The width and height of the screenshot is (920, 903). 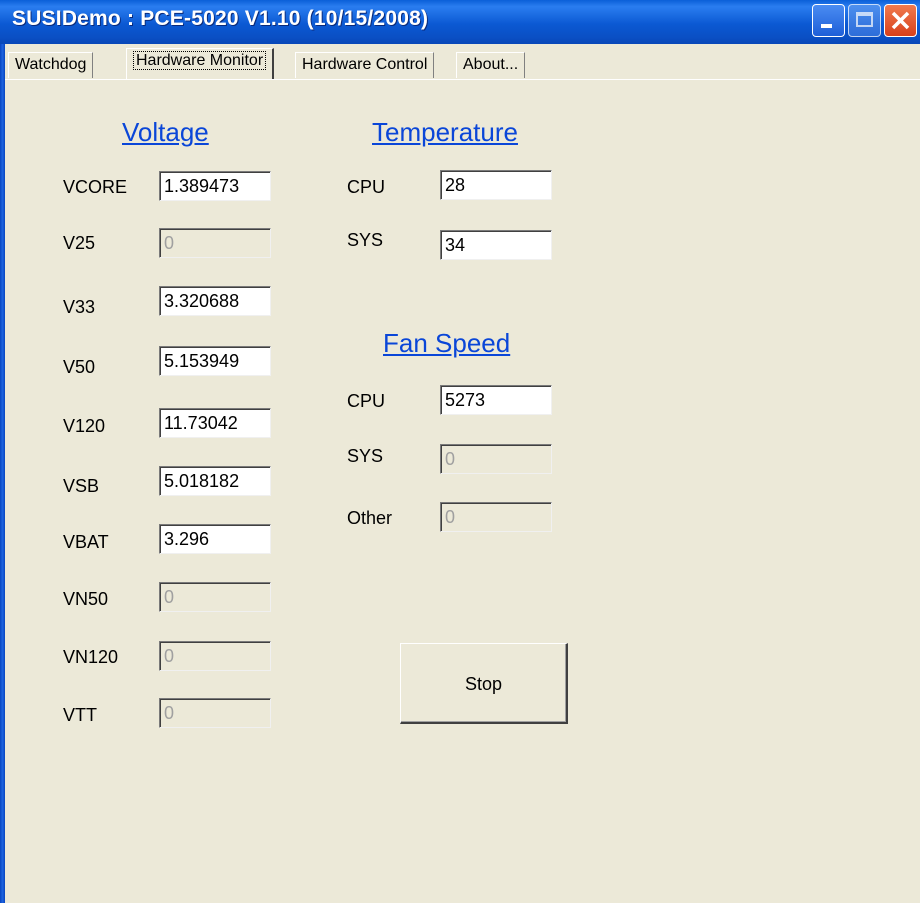 I want to click on vbat-field: 3.296, so click(x=215, y=539).